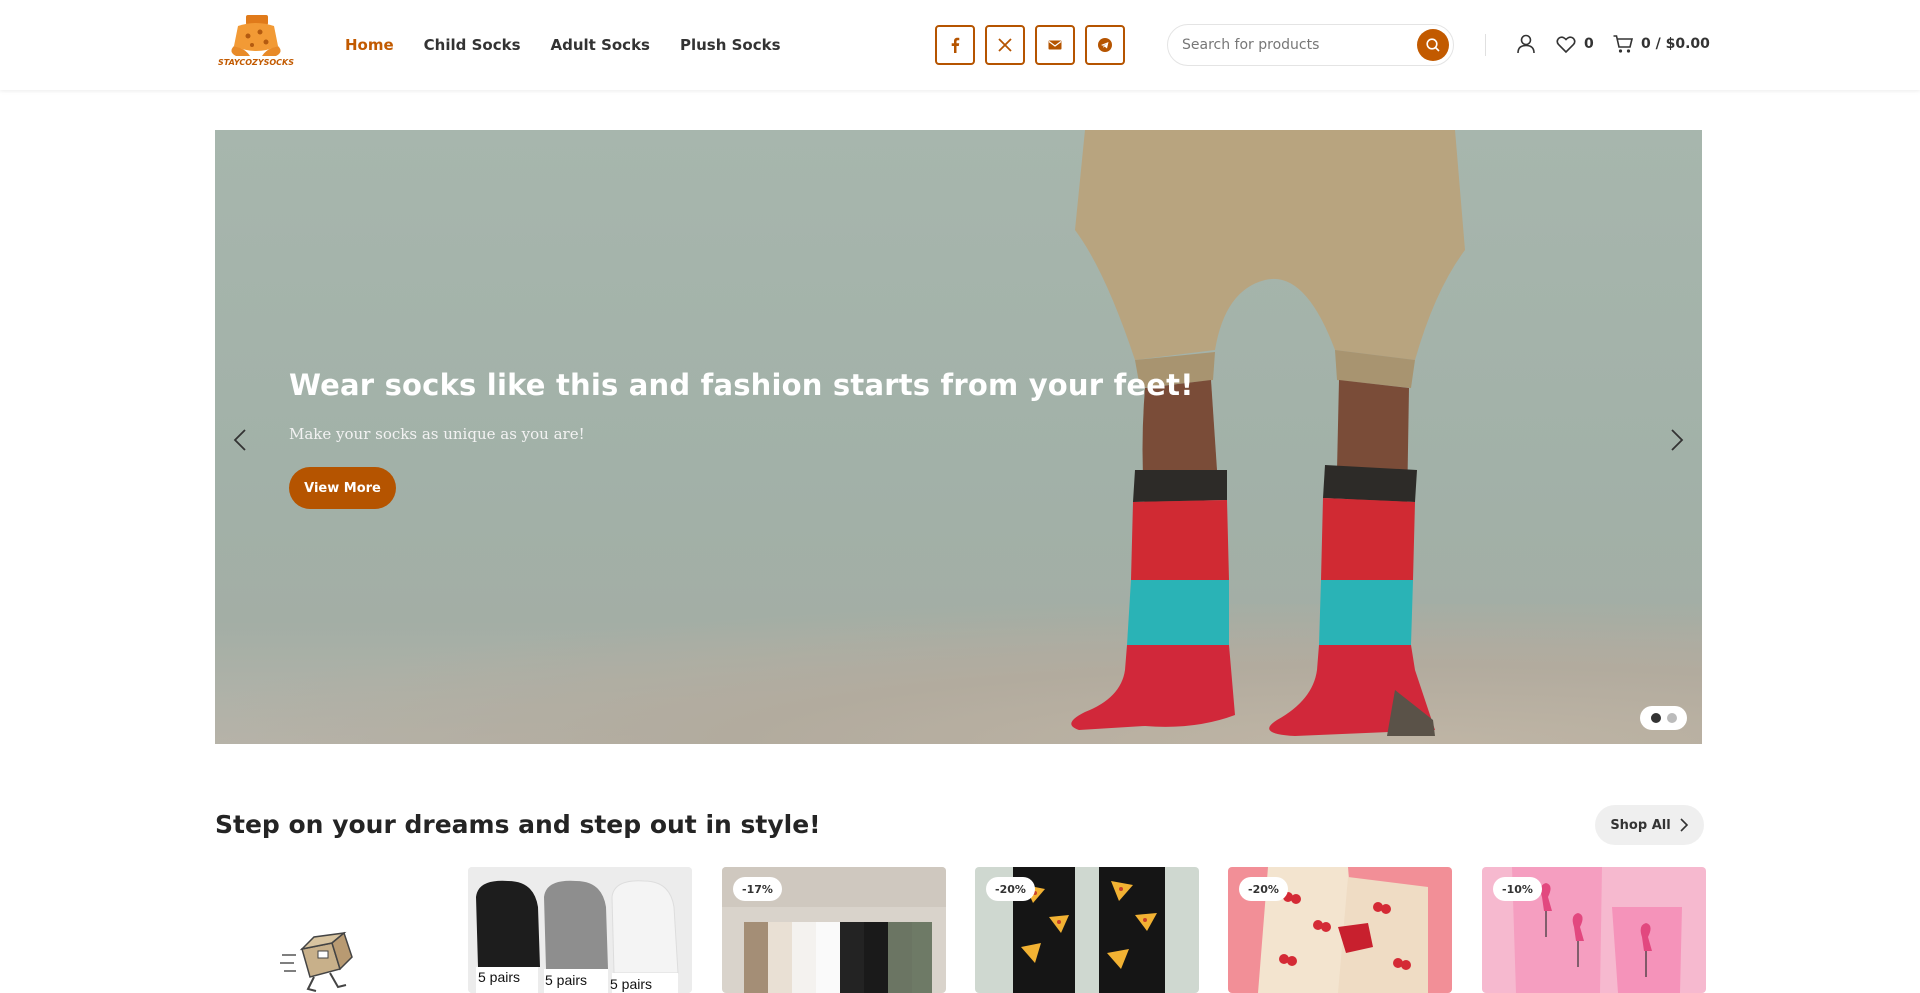  I want to click on hero-subtitle: Make your socks as unique as you are!, so click(437, 434).